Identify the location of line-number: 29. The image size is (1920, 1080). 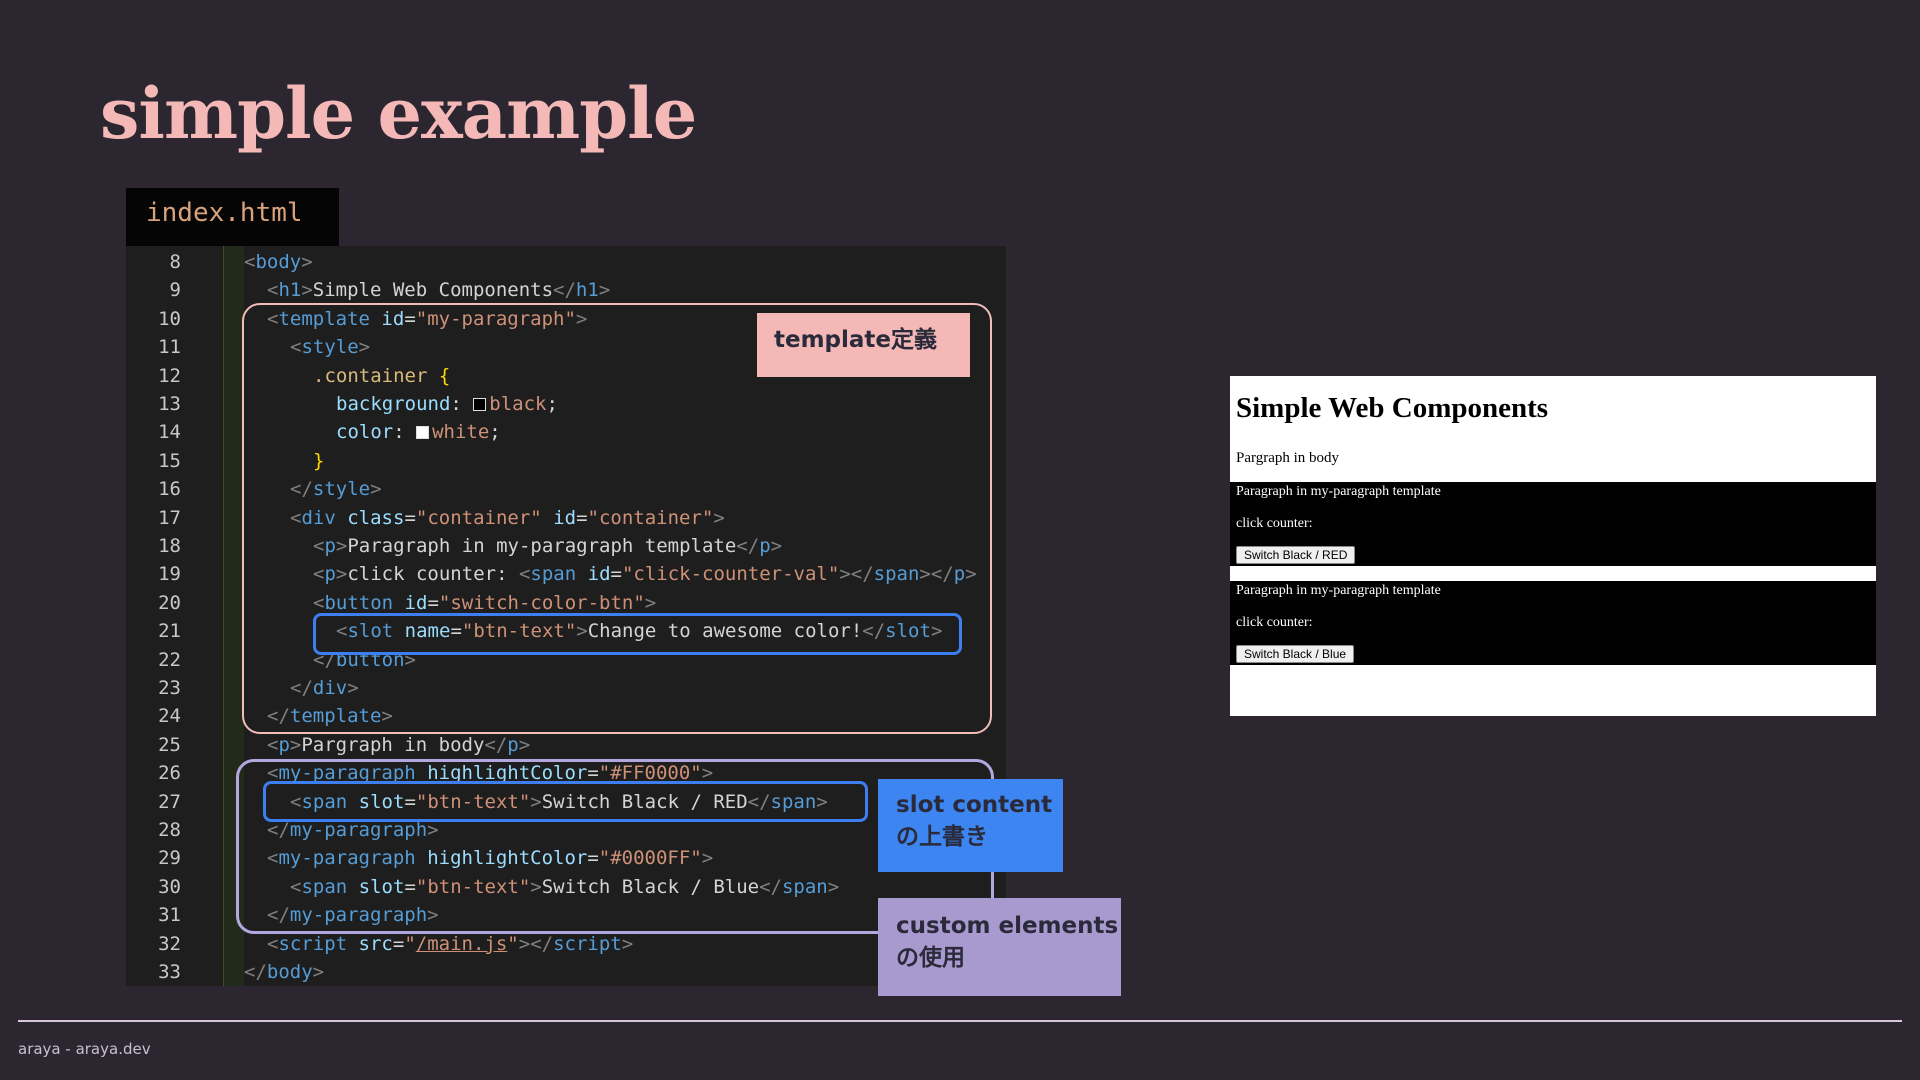
(169, 858).